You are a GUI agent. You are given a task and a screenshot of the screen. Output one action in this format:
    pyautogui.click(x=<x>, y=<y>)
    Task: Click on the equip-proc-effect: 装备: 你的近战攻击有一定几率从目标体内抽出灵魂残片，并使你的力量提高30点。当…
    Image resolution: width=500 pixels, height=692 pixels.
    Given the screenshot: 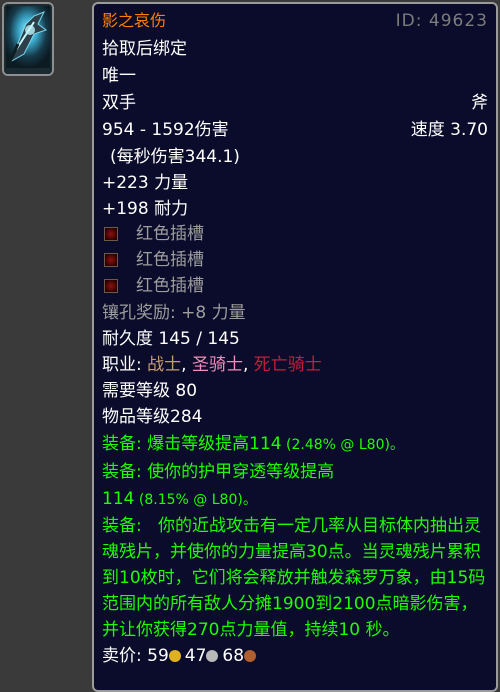 What is the action you would take?
    pyautogui.click(x=294, y=578)
    